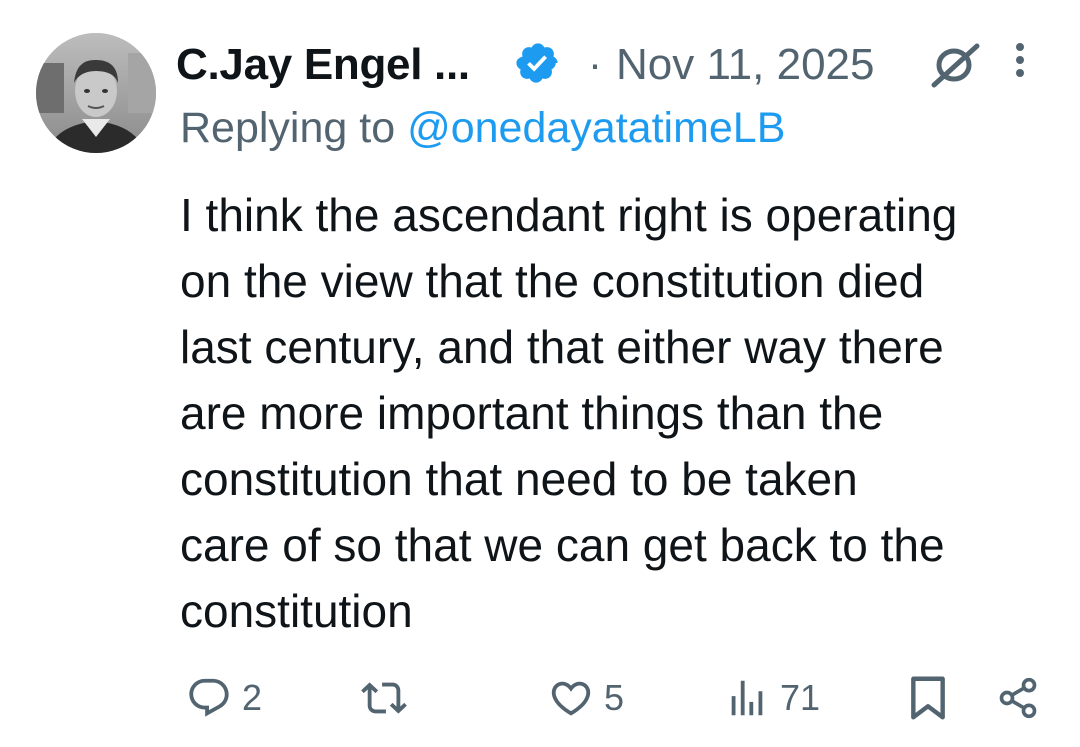 The width and height of the screenshot is (1080, 747). What do you see at coordinates (562, 347) in the screenshot?
I see `tweet-text-line: last century, and that either way there` at bounding box center [562, 347].